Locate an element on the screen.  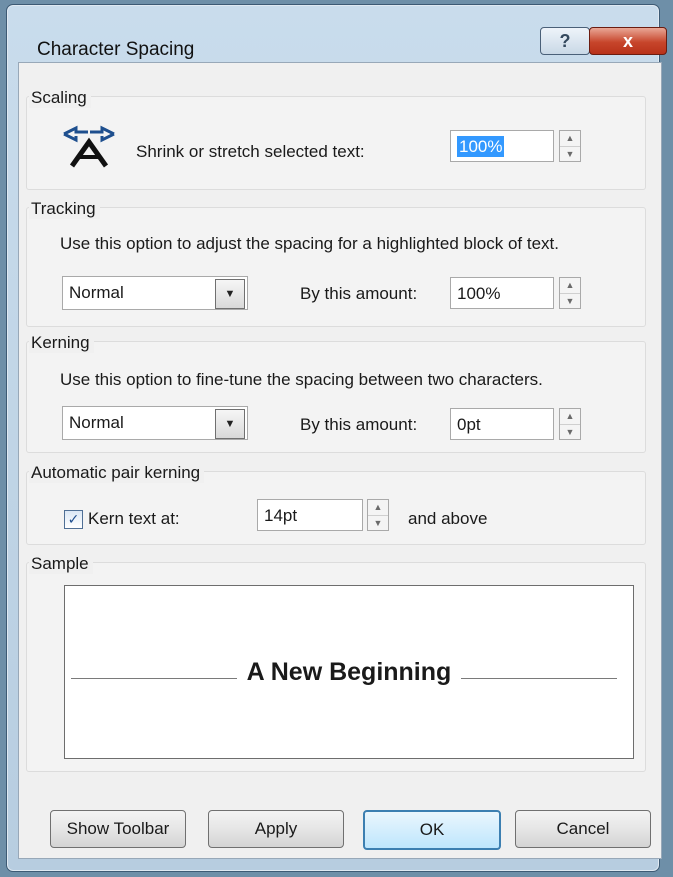
show-toolbar-button: Show Toolbar is located at coordinates (118, 829).